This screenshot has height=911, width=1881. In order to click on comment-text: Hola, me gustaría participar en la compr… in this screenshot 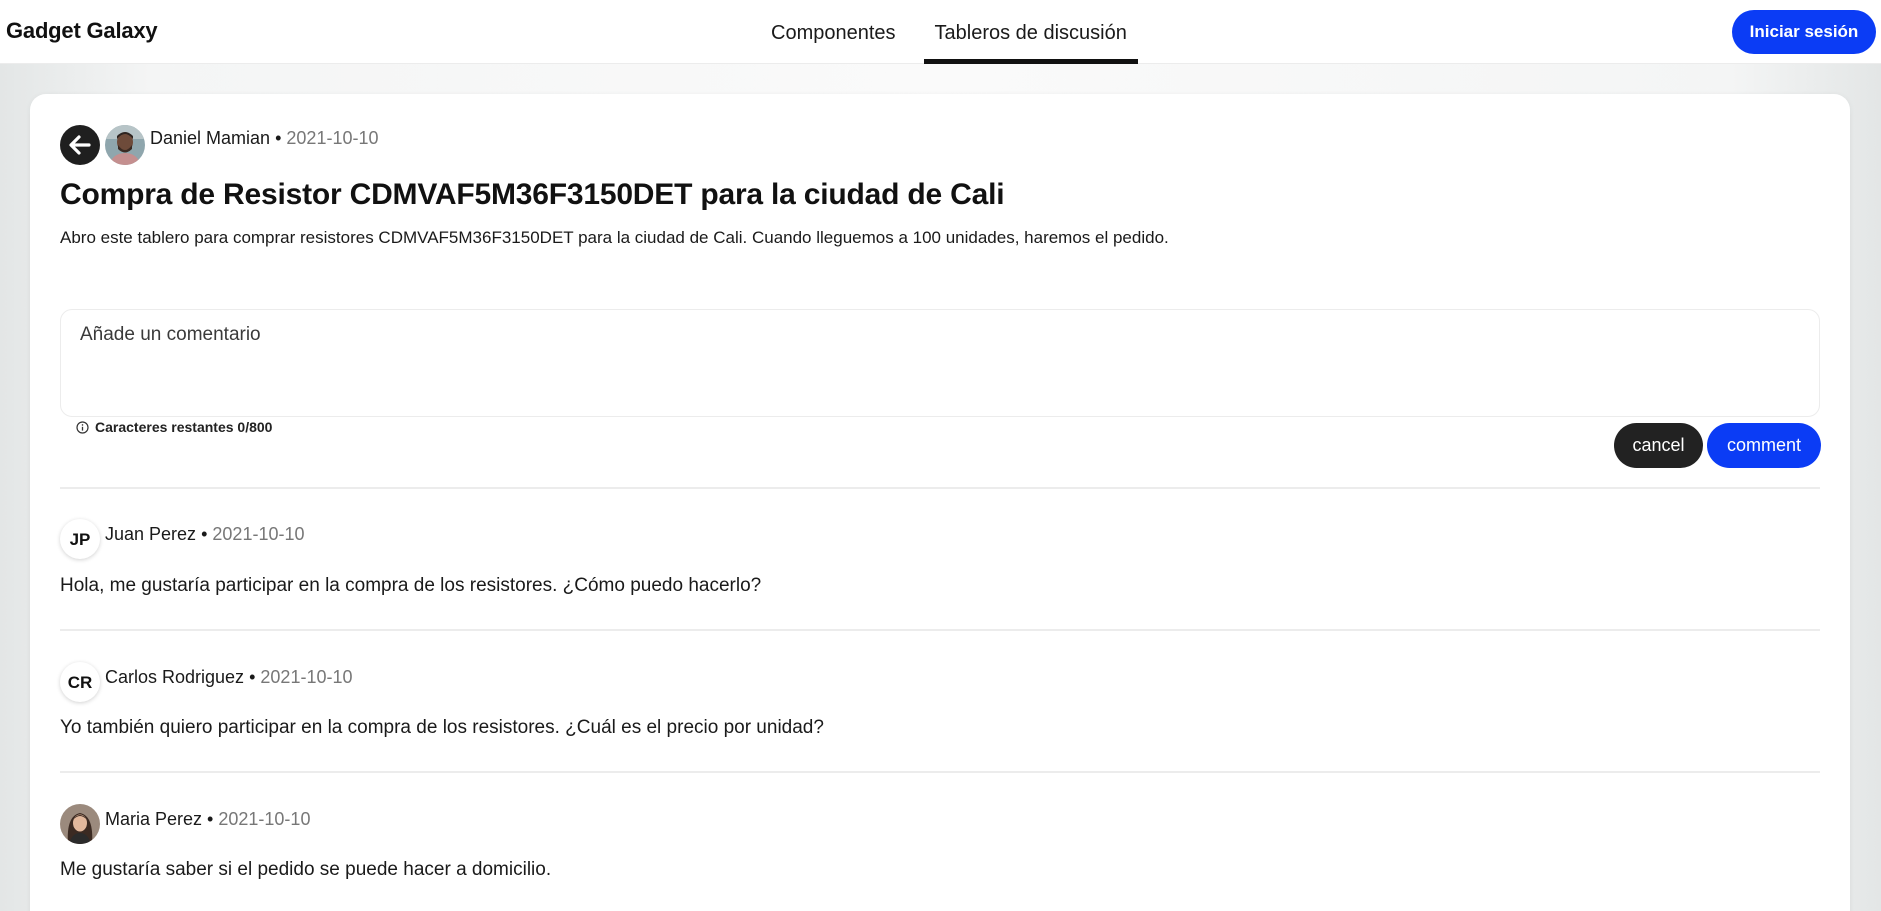, I will do `click(411, 585)`.